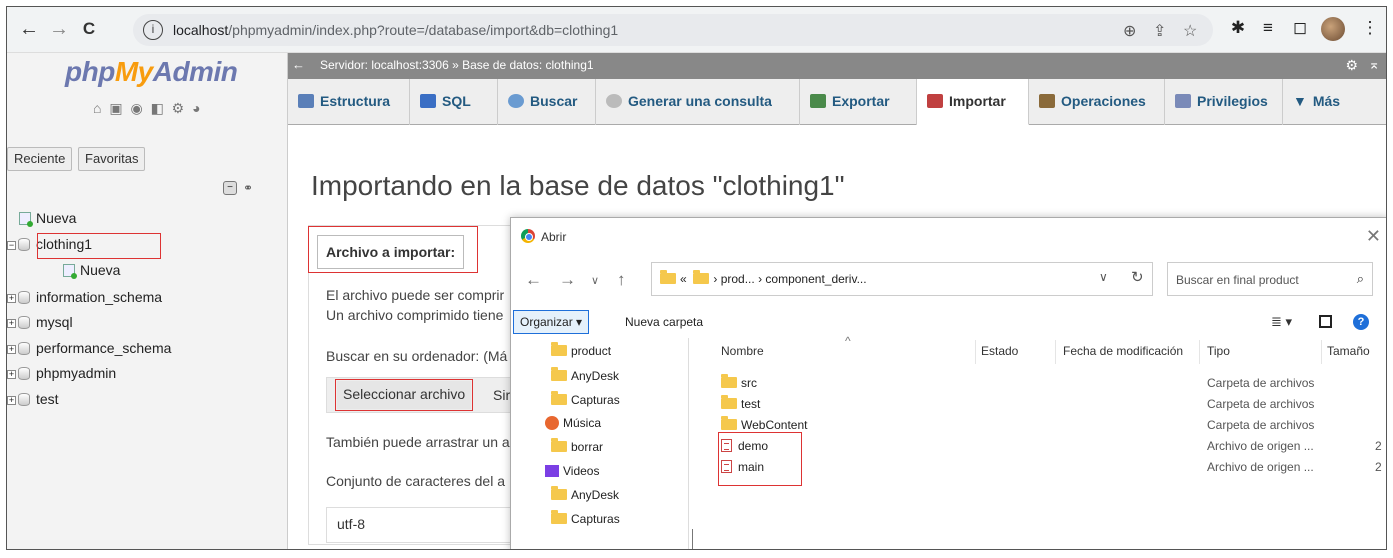 The height and width of the screenshot is (558, 1393). Describe the element at coordinates (349, 102) in the screenshot. I see `tab-structure: Estructura` at that location.